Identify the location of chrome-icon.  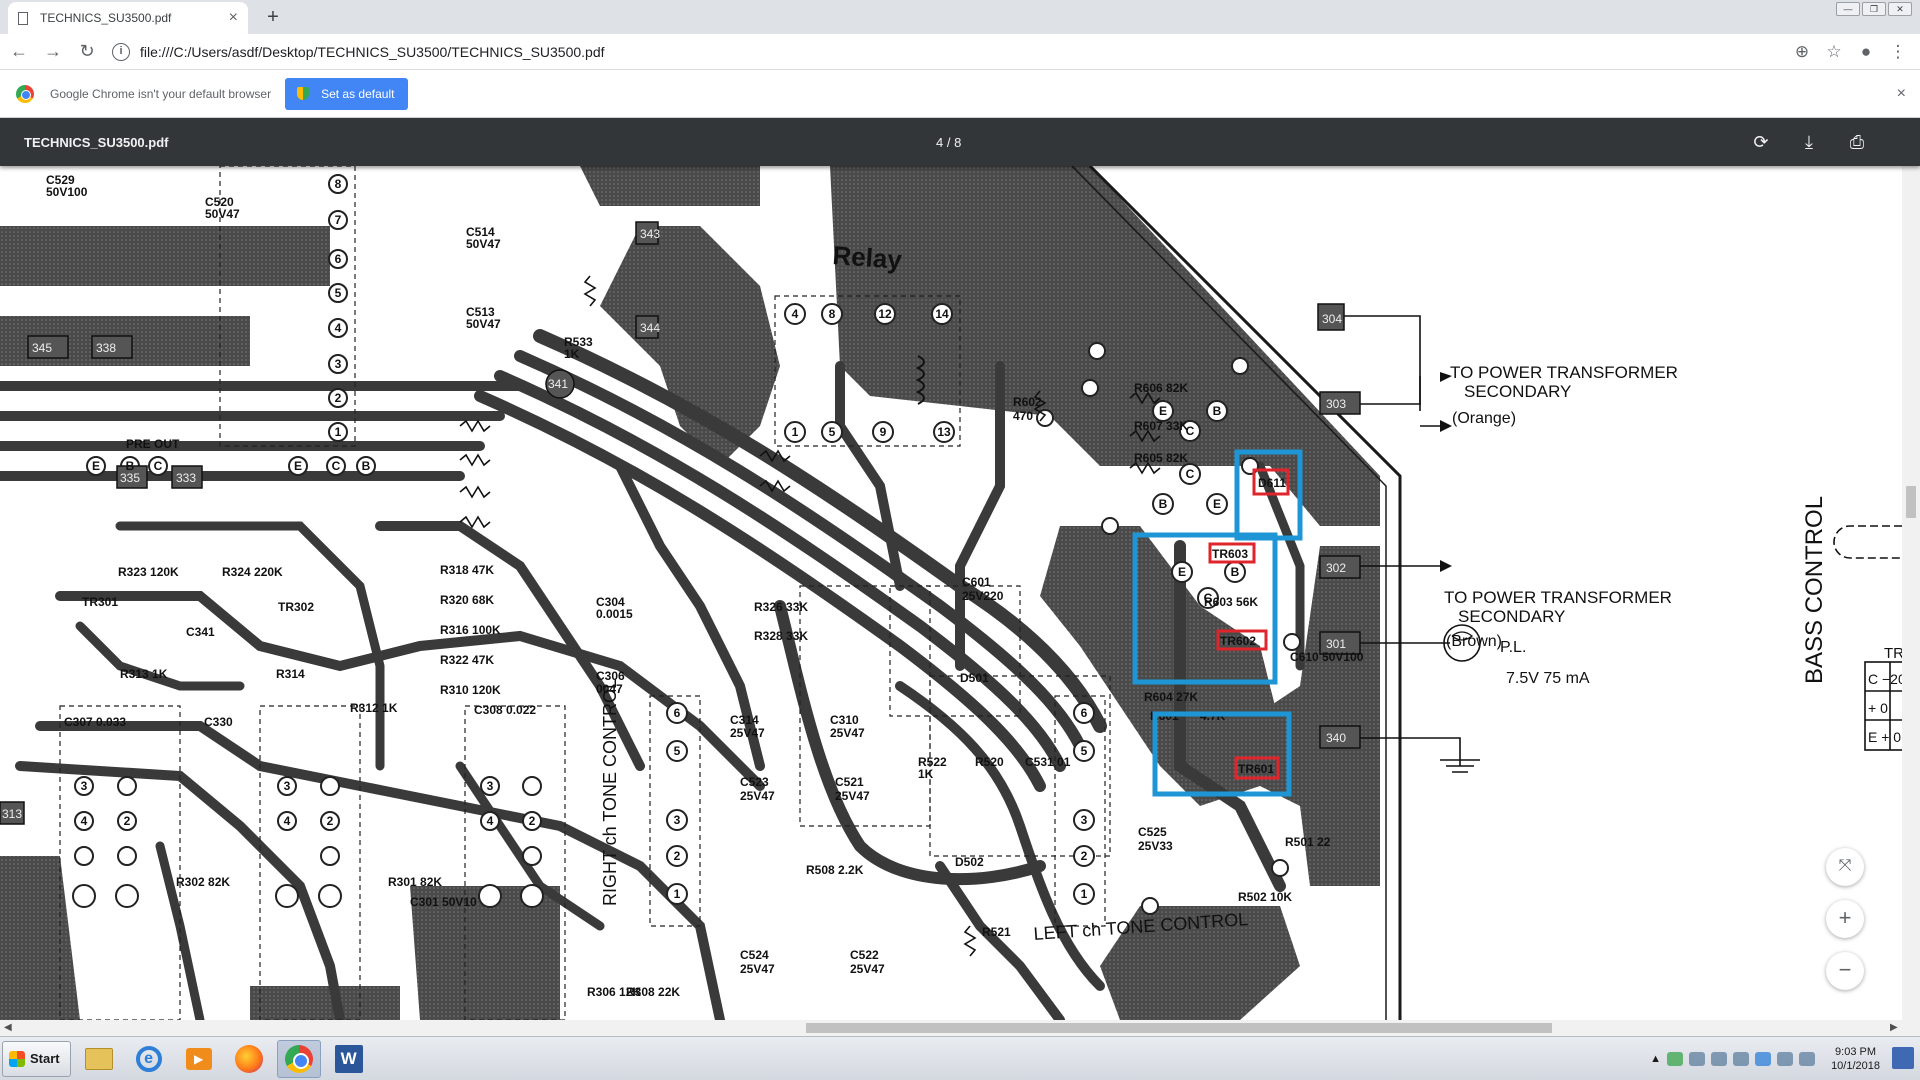
(298, 1058).